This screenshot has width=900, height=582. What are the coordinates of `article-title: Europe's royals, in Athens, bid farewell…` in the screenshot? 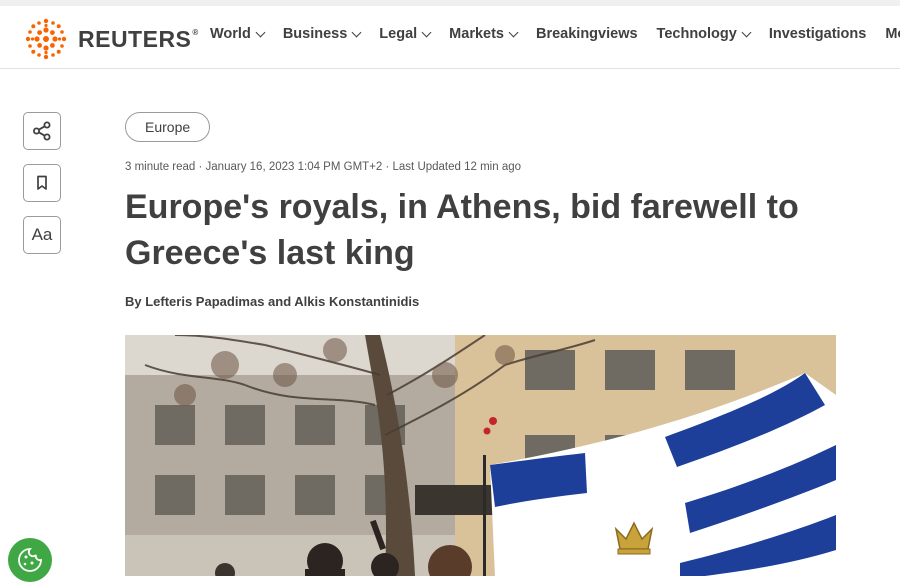 It's located at (462, 230).